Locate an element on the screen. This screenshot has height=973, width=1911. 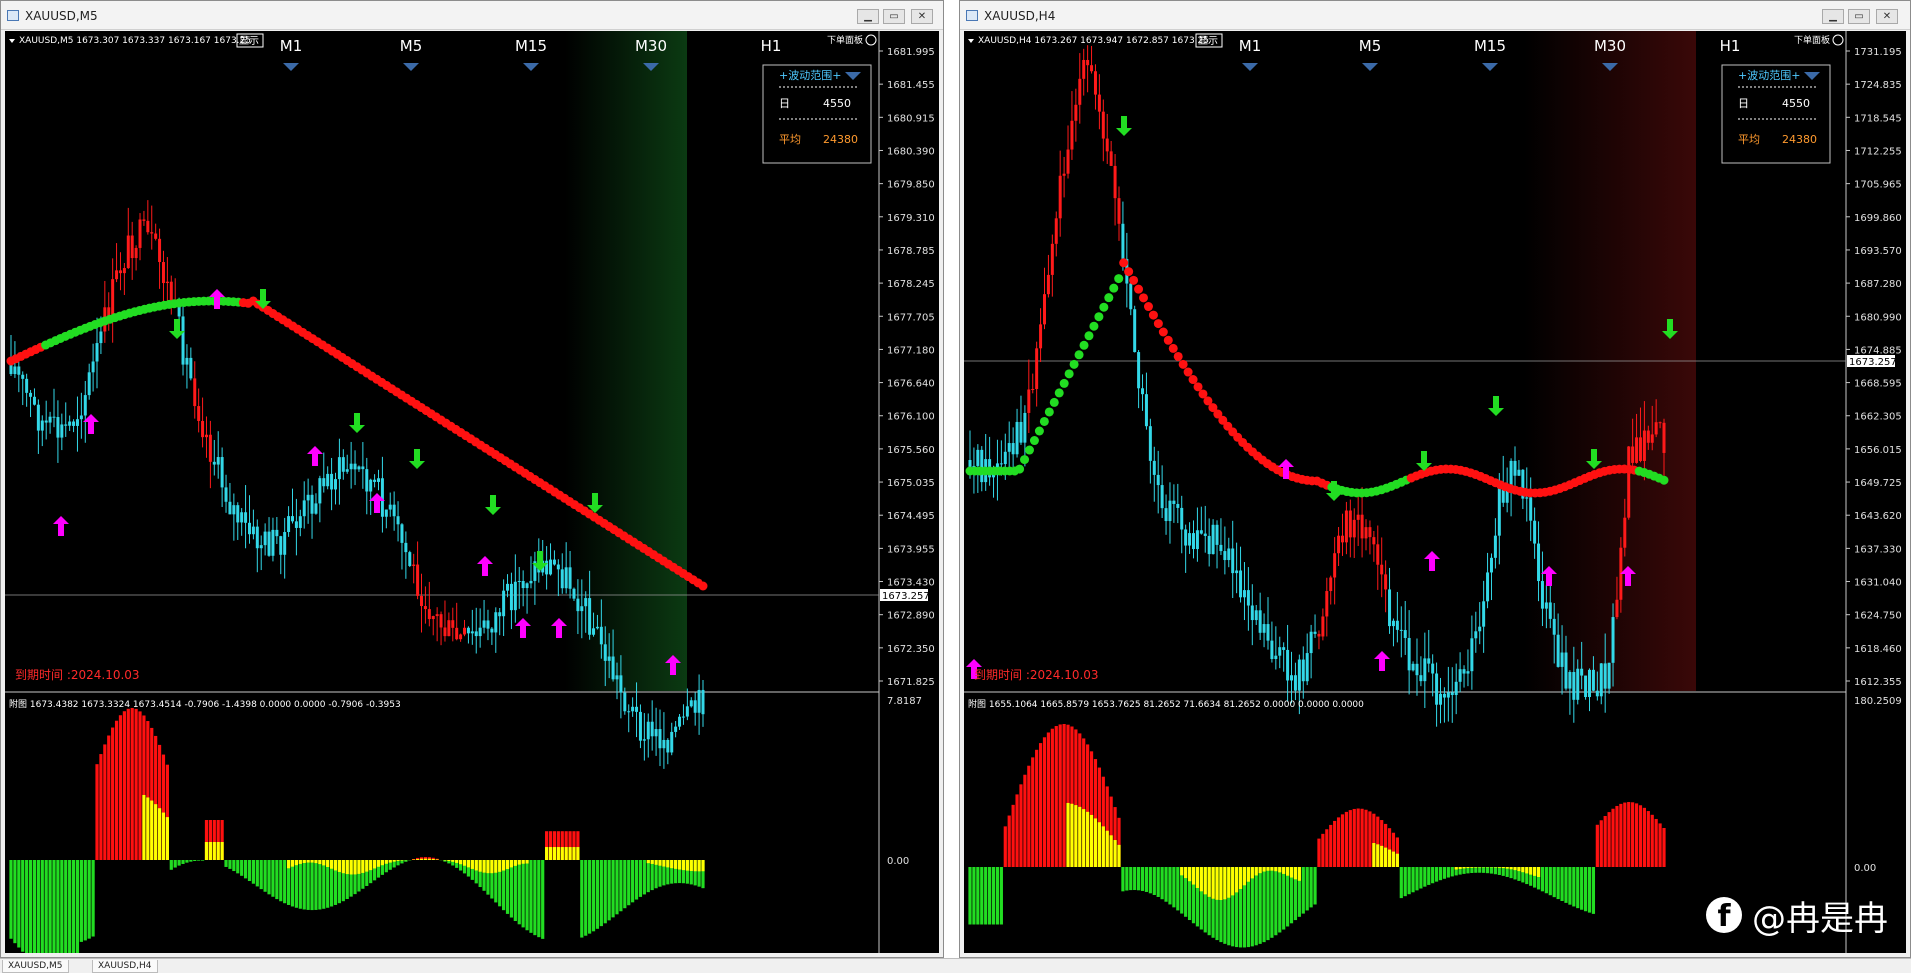
day-range-value: 4550 is located at coordinates (1796, 103).